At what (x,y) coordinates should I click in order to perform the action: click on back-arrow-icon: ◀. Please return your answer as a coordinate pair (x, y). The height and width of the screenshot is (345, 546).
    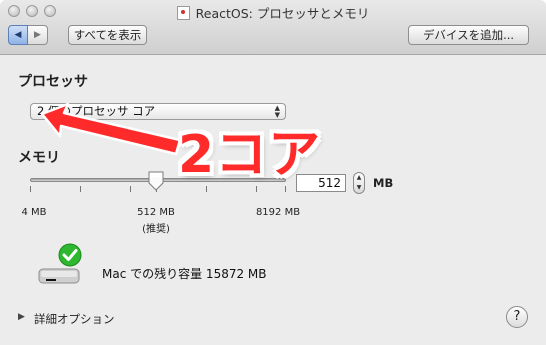
    Looking at the image, I should click on (18, 35).